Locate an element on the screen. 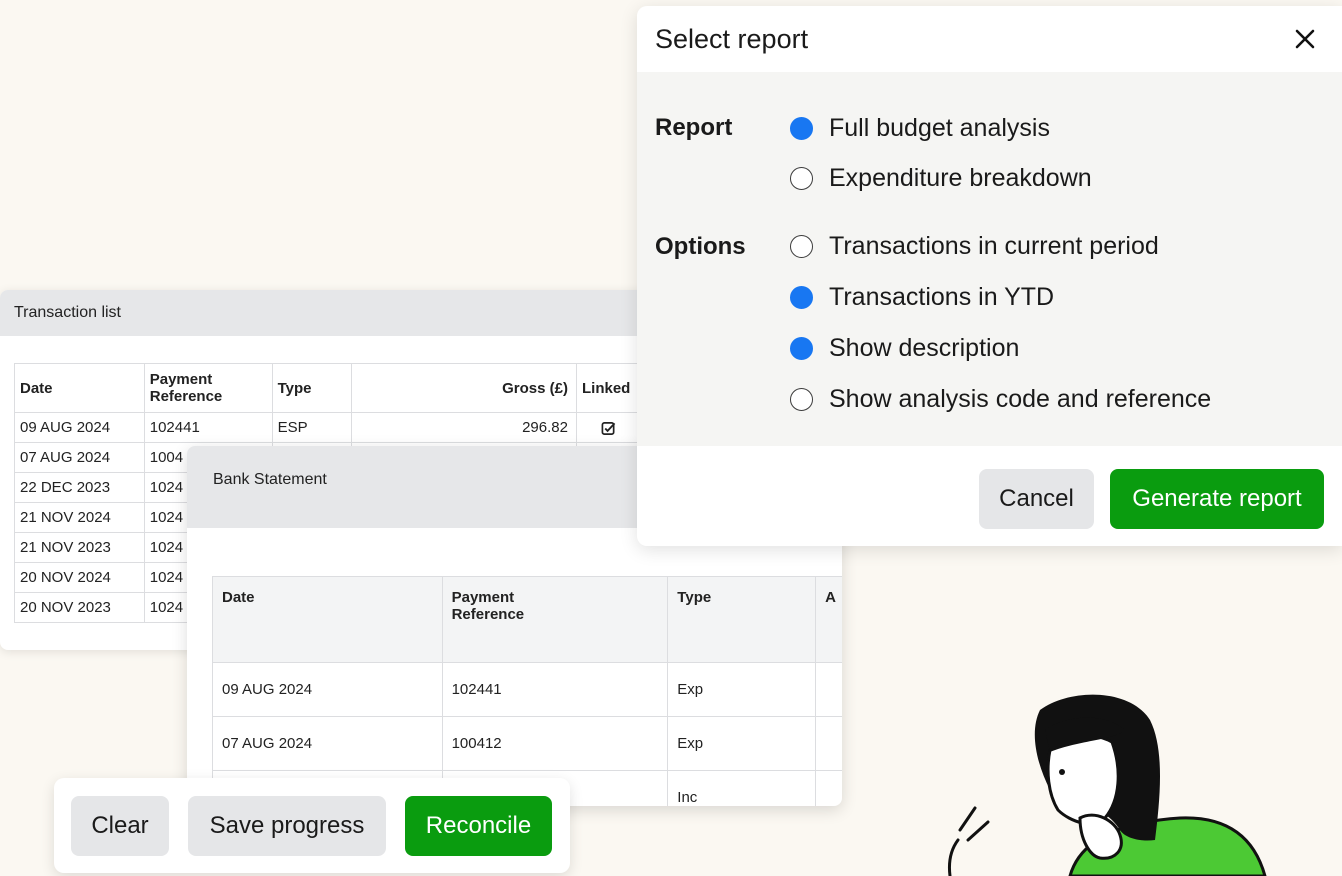 This screenshot has width=1342, height=876. col-amount: A is located at coordinates (828, 619).